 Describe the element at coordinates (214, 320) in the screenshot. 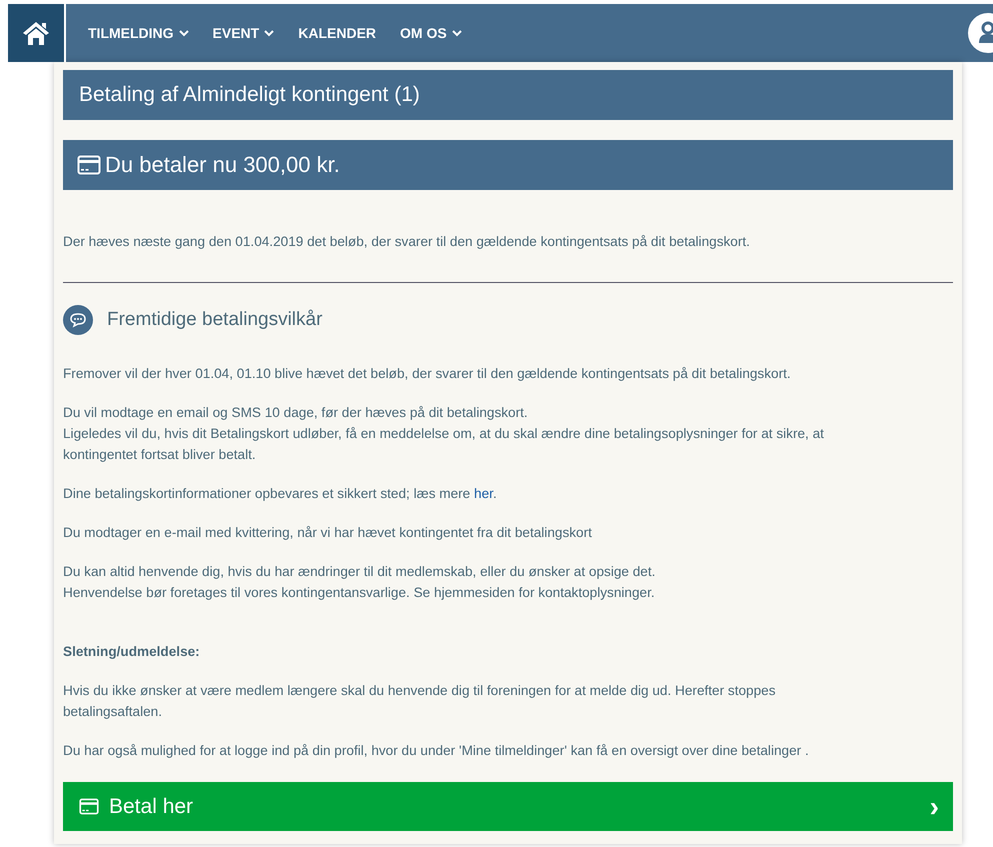

I see `section-heading: Fremtidige betalingsvilkår` at that location.